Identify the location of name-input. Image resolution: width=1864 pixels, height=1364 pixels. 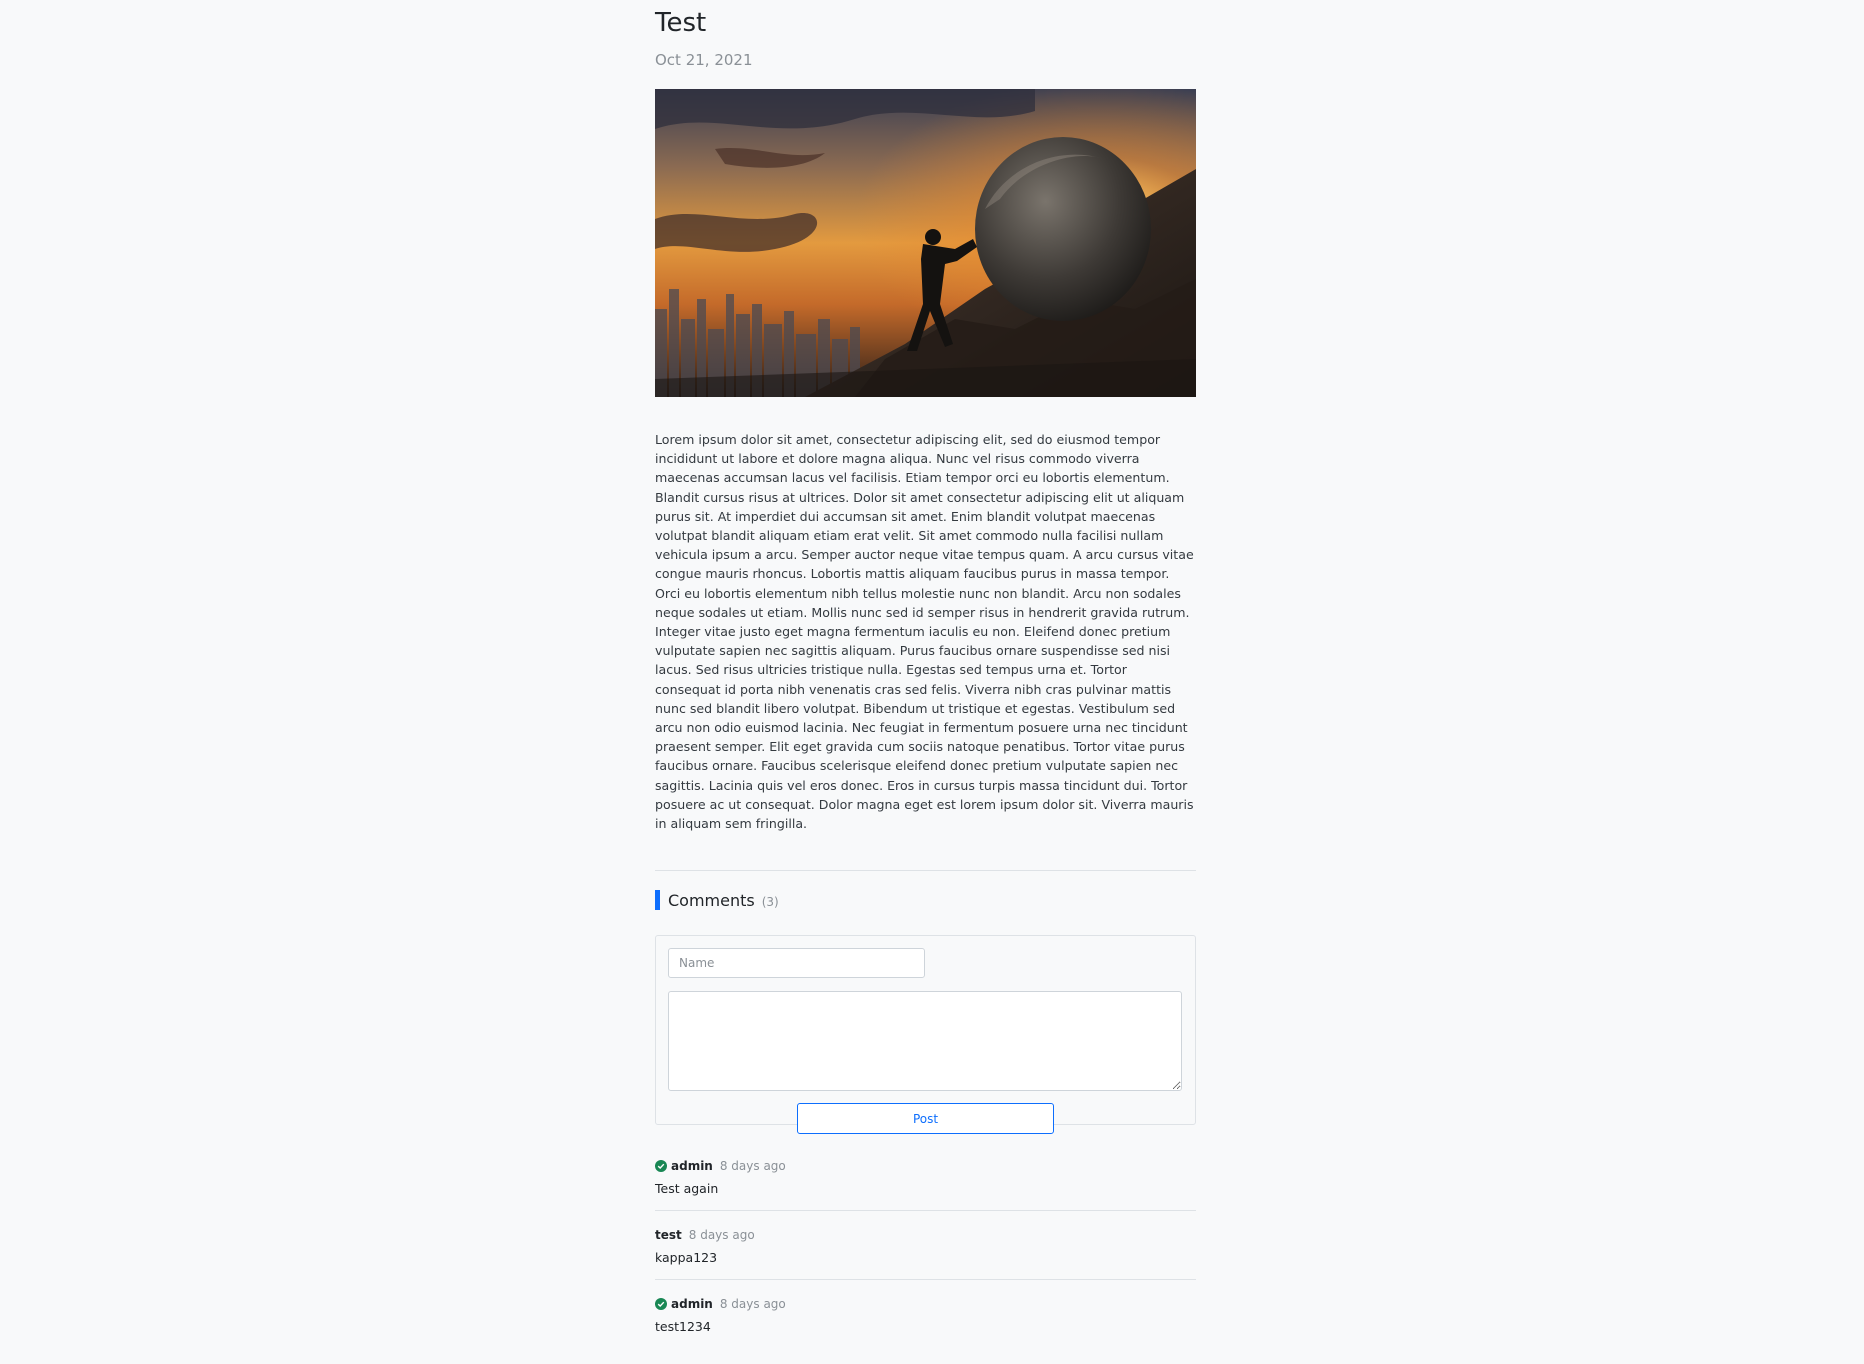
(796, 963).